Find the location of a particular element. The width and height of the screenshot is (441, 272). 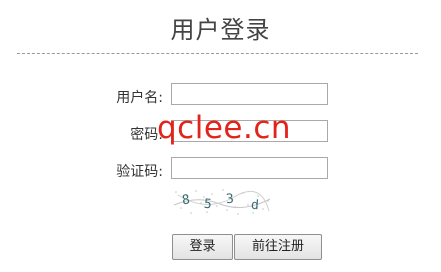

login-button: 登录 is located at coordinates (202, 247).